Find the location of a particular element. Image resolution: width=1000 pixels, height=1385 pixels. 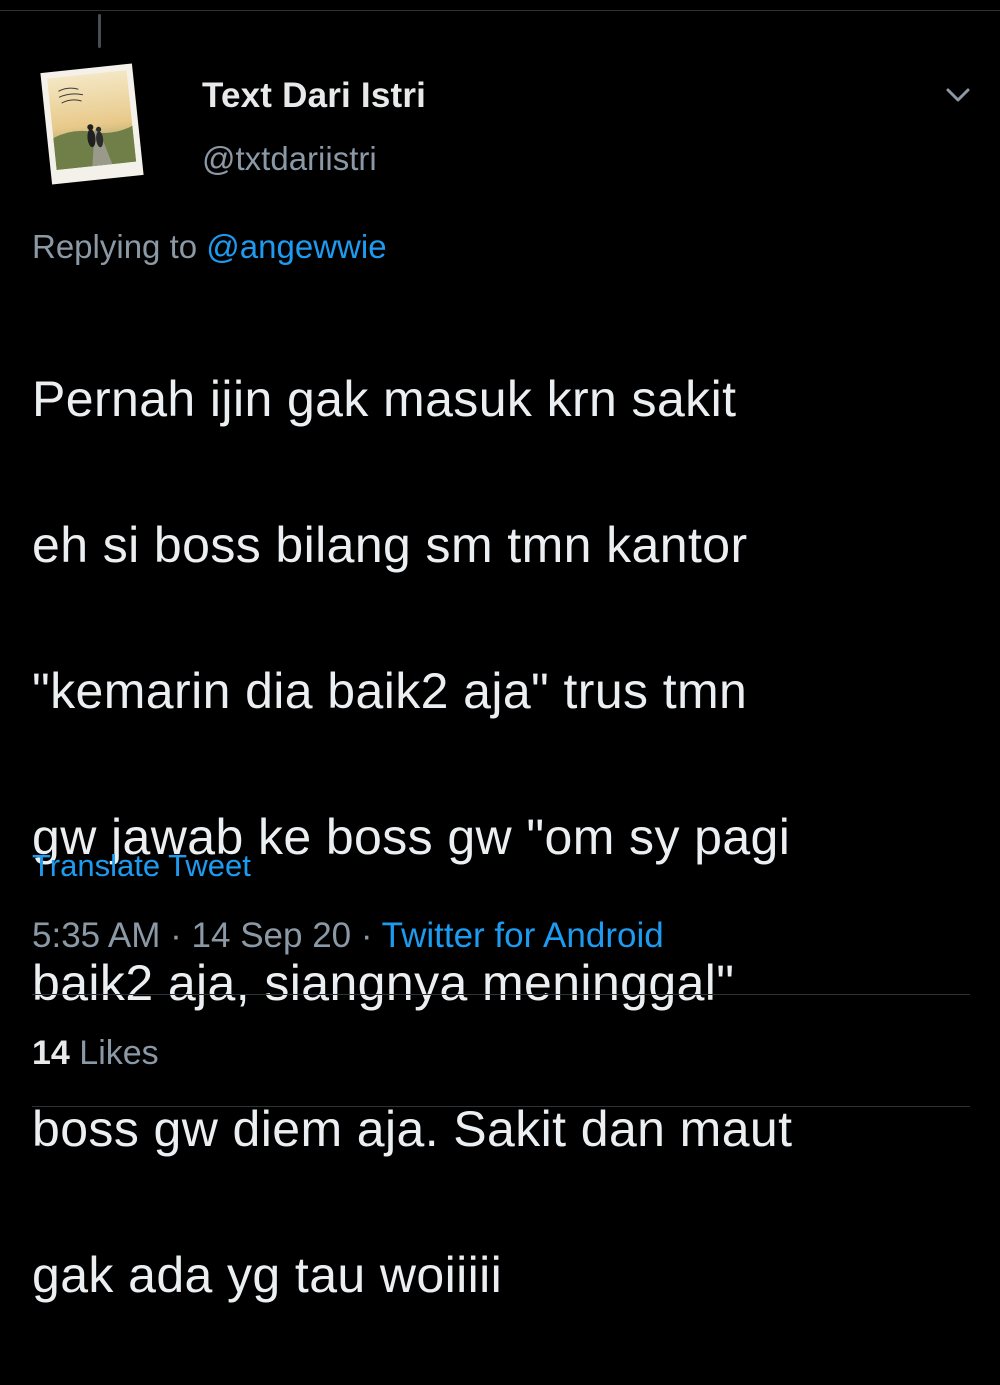

replying-prefix: Replying to is located at coordinates (115, 246).